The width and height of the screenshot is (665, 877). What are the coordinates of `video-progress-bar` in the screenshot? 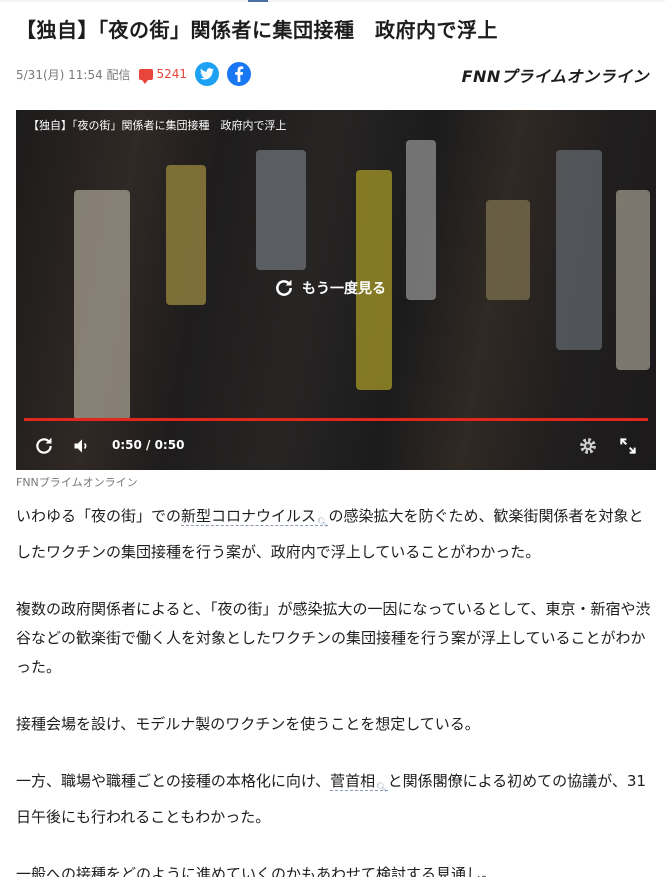 It's located at (336, 419).